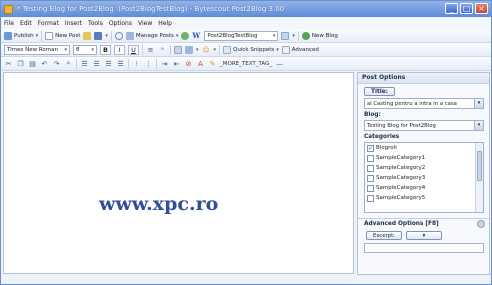  Describe the element at coordinates (73, 23) in the screenshot. I see `menu-insert: Insert` at that location.